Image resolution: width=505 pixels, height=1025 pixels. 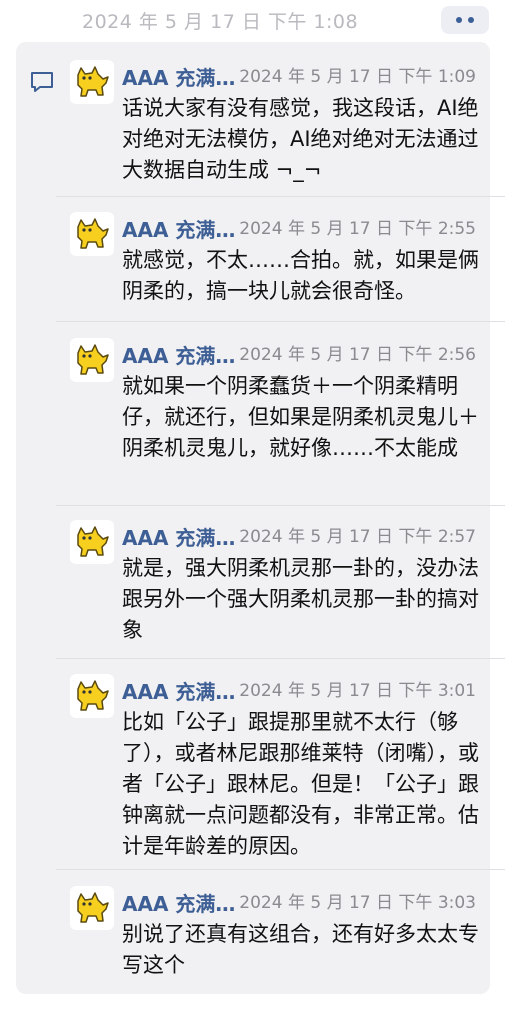 I want to click on comment-timestamp: 2024 年 5 月 17 日 下午 3:03, so click(x=357, y=903).